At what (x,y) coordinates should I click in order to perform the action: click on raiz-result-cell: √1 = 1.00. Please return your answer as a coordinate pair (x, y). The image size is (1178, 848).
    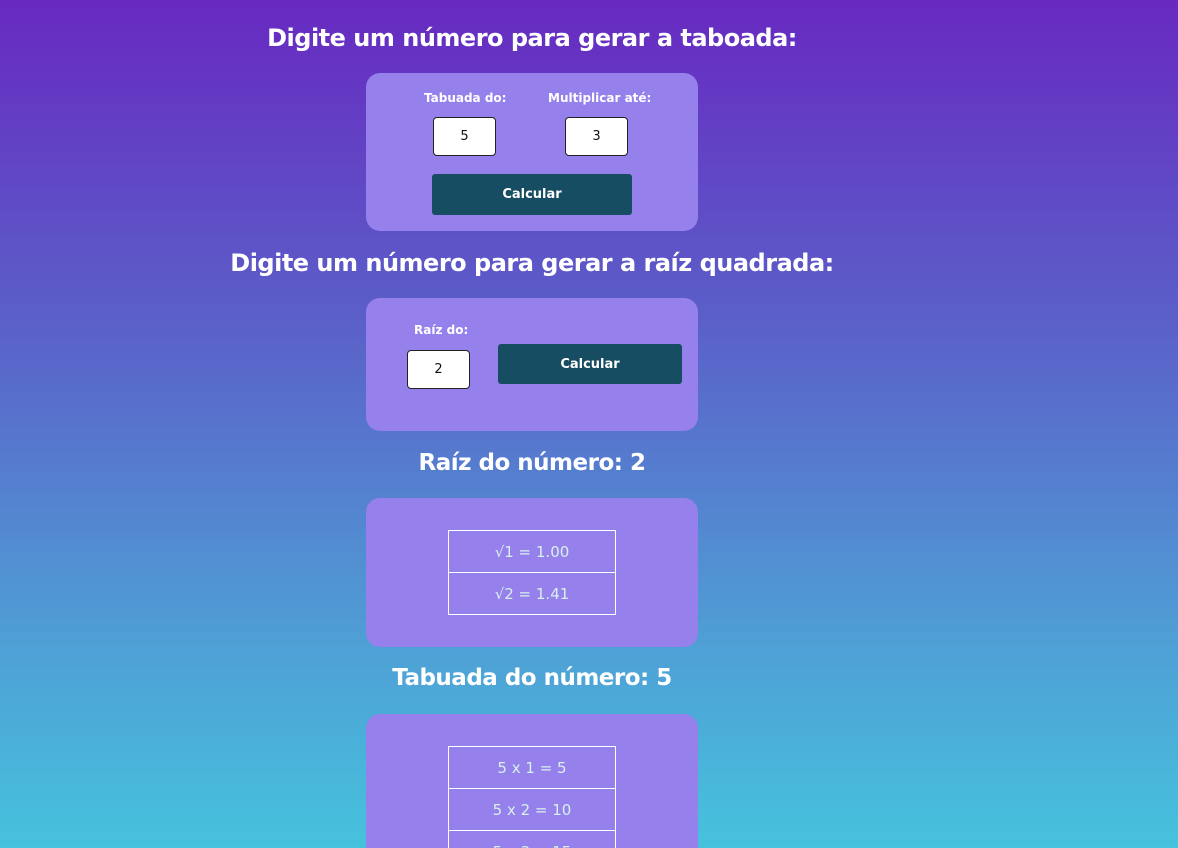
    Looking at the image, I should click on (532, 551).